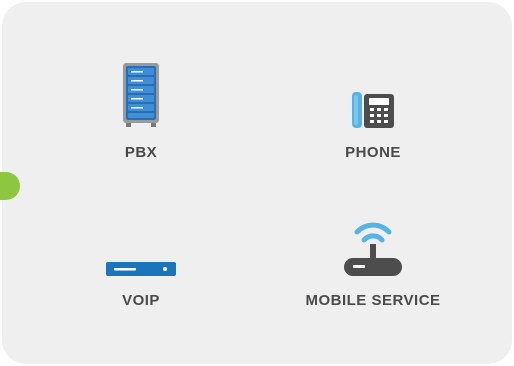  I want to click on service-label: PBX, so click(141, 152).